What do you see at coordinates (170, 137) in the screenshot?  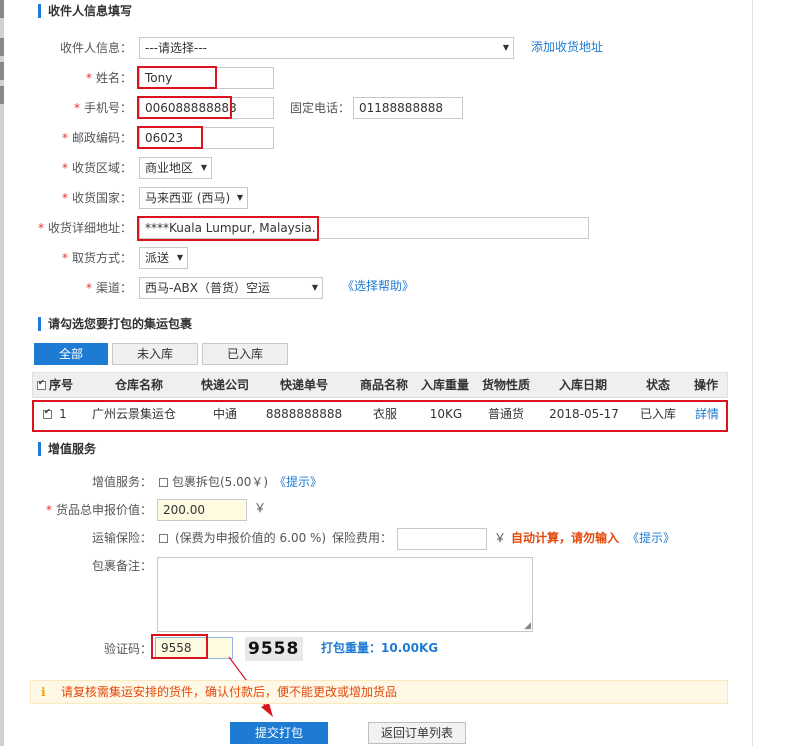 I see `postcode-highlight-box` at bounding box center [170, 137].